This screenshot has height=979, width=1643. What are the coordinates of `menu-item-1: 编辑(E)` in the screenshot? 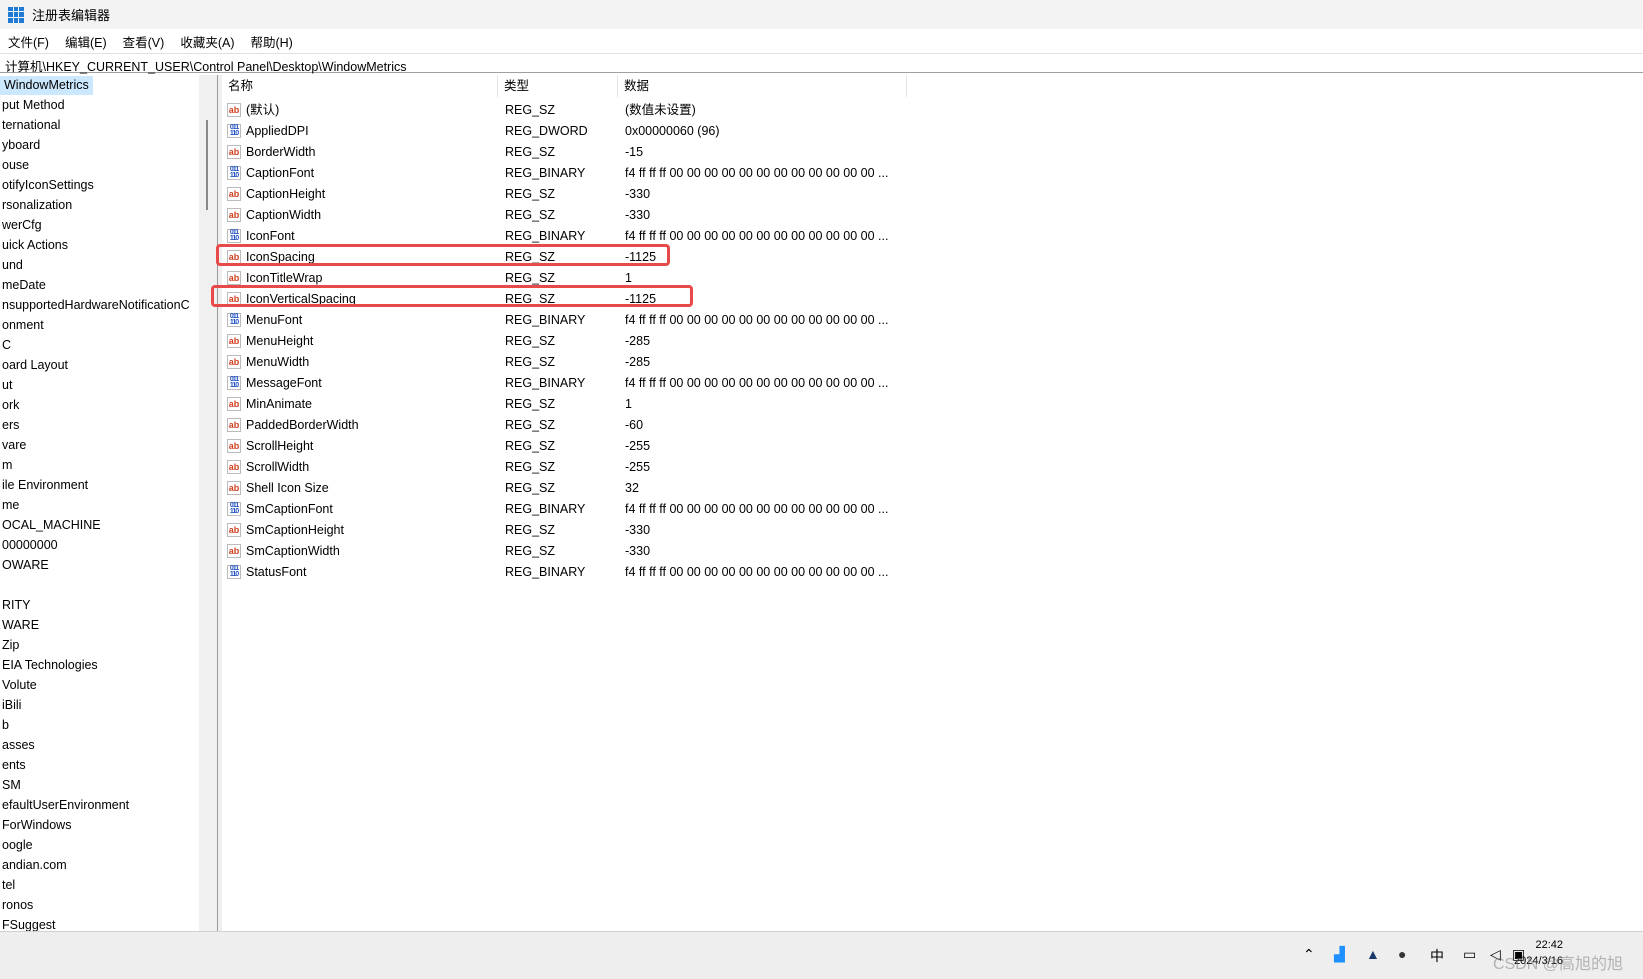 It's located at (86, 41).